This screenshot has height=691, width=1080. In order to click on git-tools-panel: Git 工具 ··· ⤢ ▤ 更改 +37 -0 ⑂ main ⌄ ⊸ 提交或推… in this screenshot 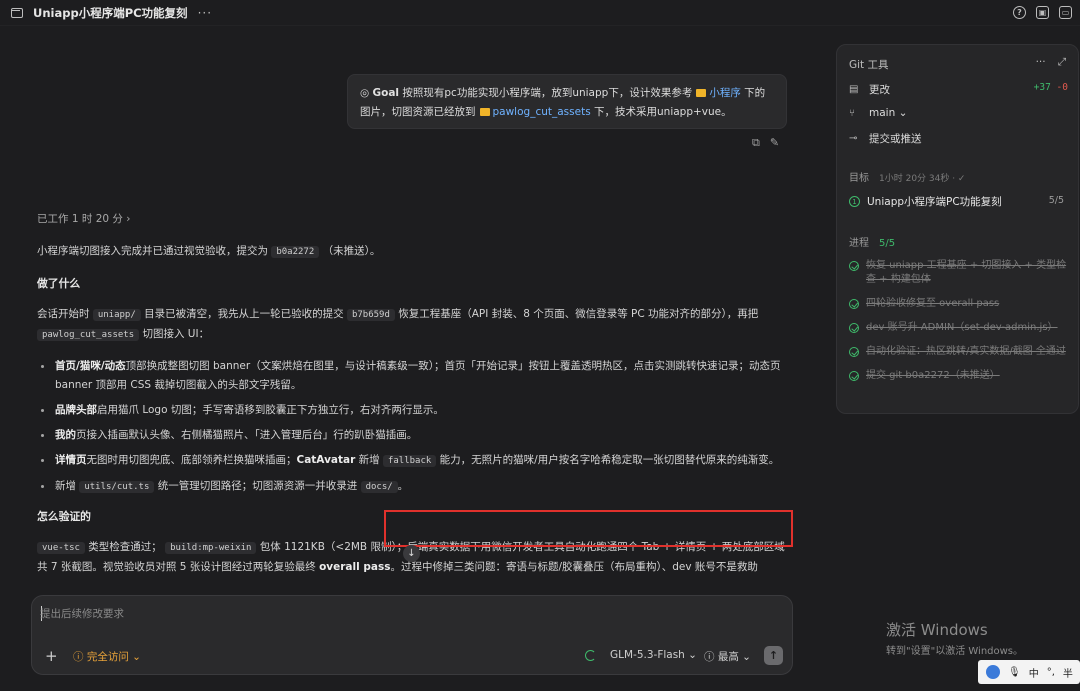, I will do `click(957, 229)`.